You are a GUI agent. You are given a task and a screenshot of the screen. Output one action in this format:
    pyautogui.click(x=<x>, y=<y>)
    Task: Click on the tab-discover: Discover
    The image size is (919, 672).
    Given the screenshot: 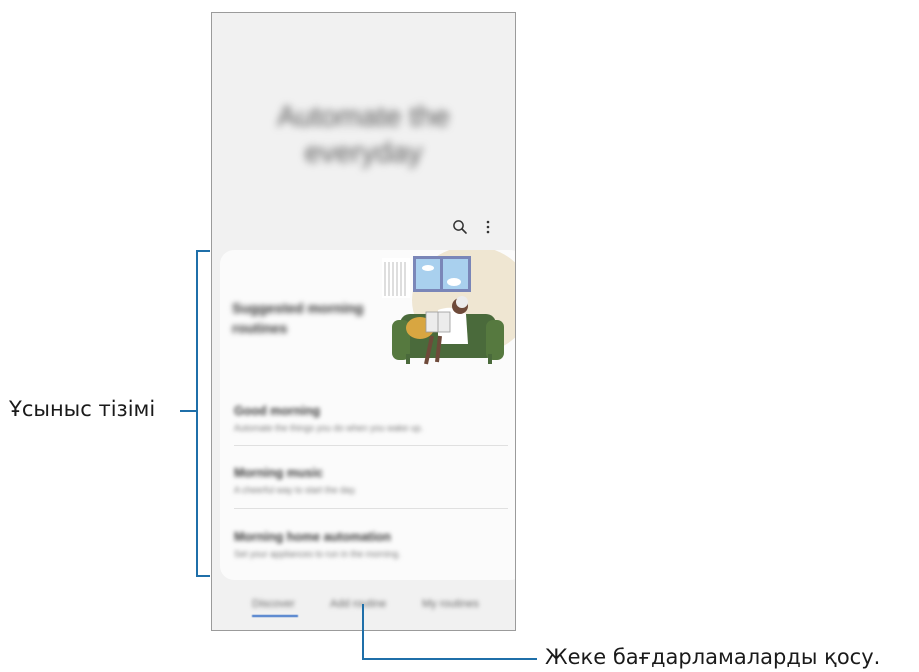 What is the action you would take?
    pyautogui.click(x=273, y=604)
    